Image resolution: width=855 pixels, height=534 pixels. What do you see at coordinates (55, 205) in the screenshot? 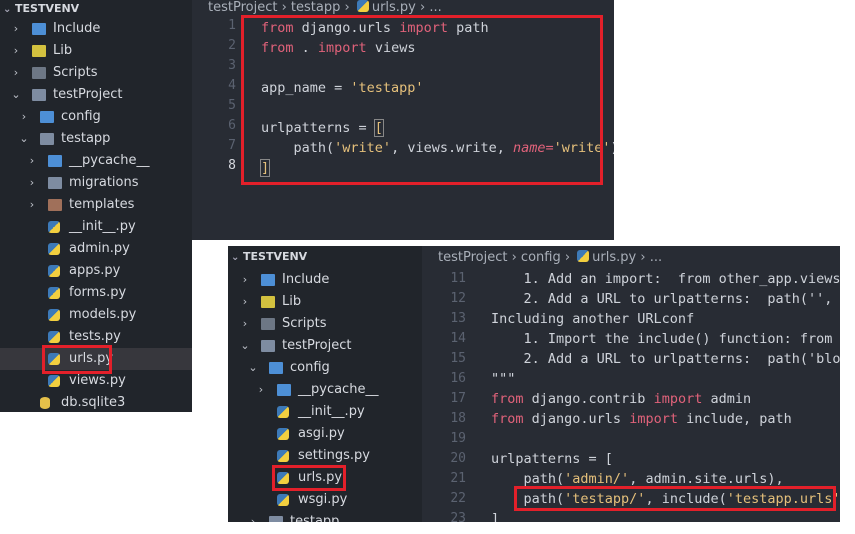
I see `folder-templates-icon` at bounding box center [55, 205].